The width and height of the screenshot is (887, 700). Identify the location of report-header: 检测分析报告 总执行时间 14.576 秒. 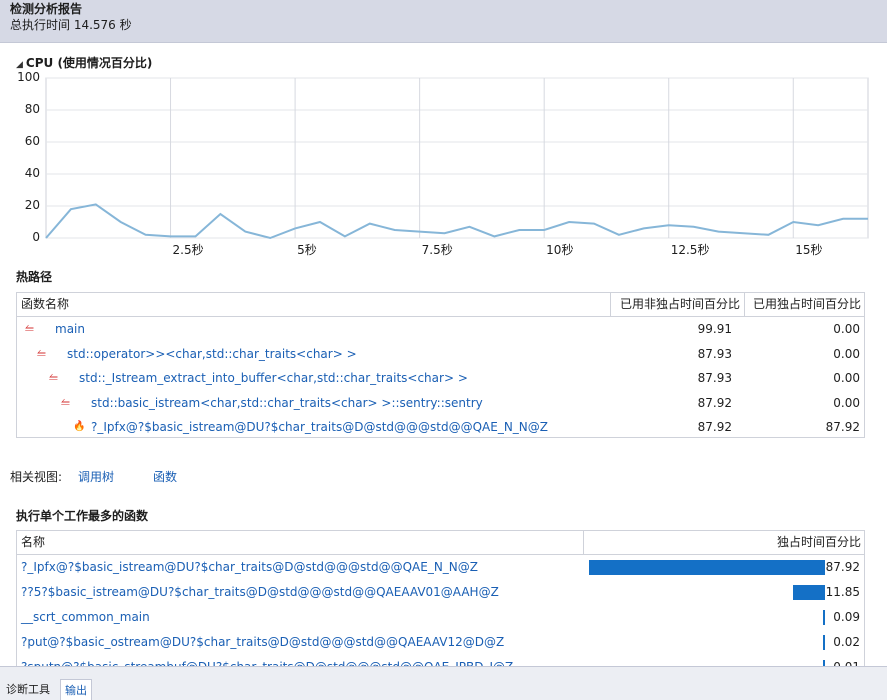
(443, 21).